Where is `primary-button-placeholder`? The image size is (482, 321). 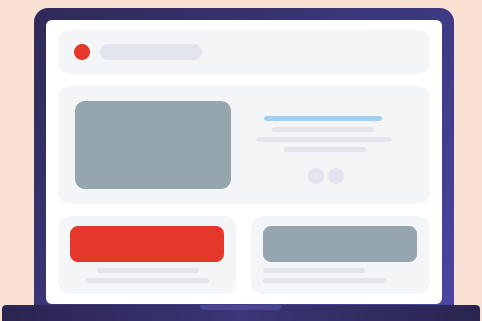
primary-button-placeholder is located at coordinates (147, 244).